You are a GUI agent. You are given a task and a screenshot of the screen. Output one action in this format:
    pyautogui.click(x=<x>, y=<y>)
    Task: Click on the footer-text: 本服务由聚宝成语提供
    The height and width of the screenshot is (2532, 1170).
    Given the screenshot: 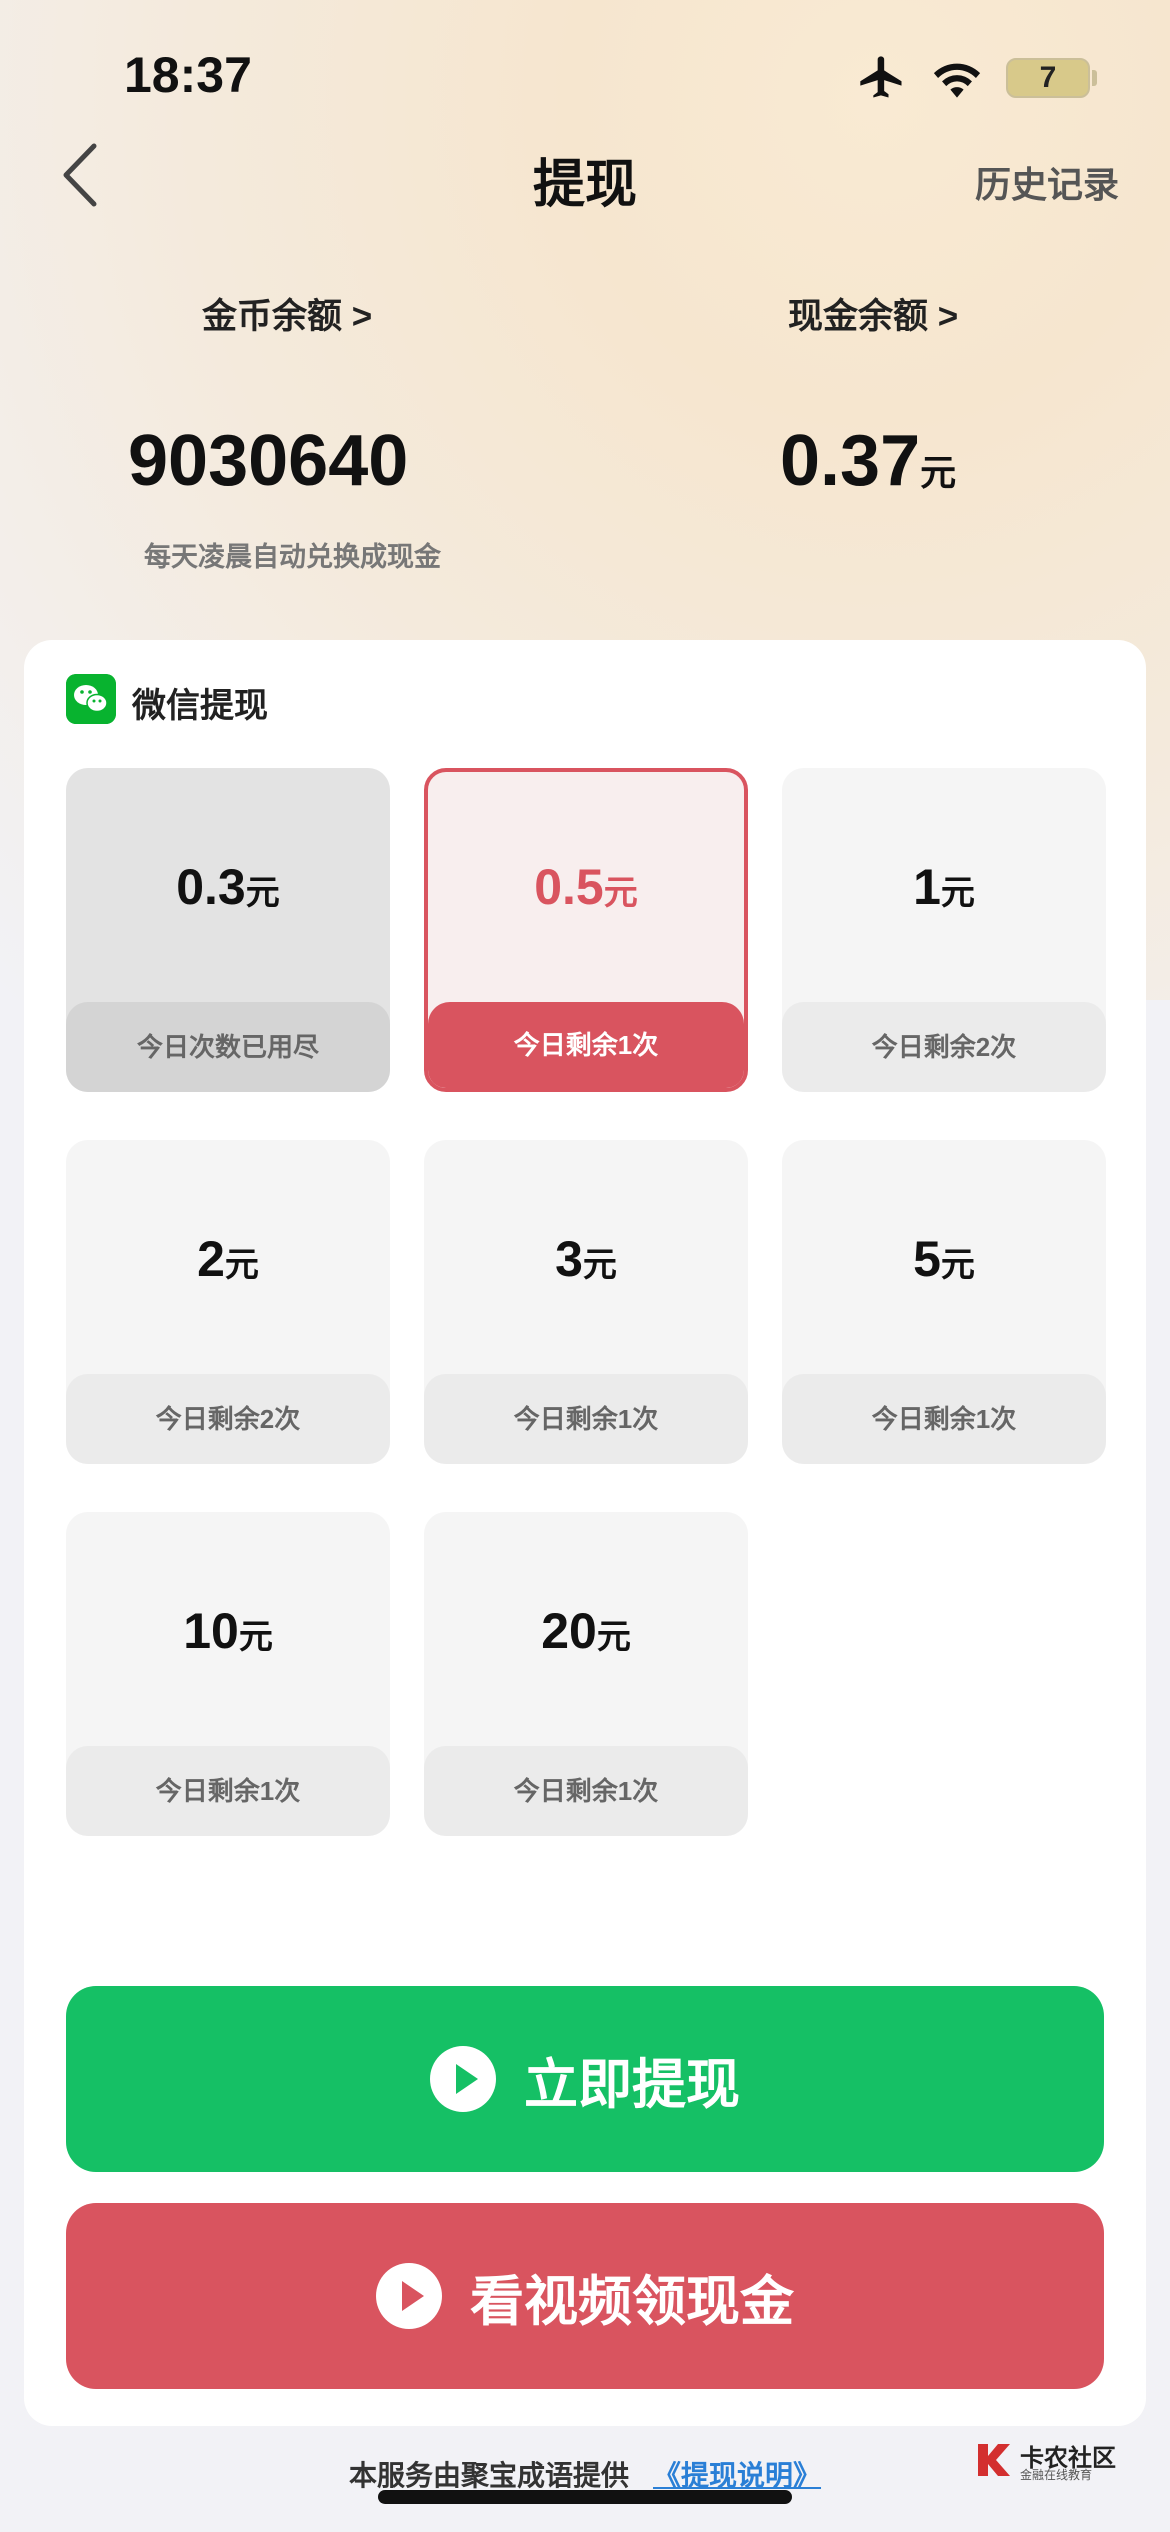 What is the action you would take?
    pyautogui.click(x=488, y=2475)
    